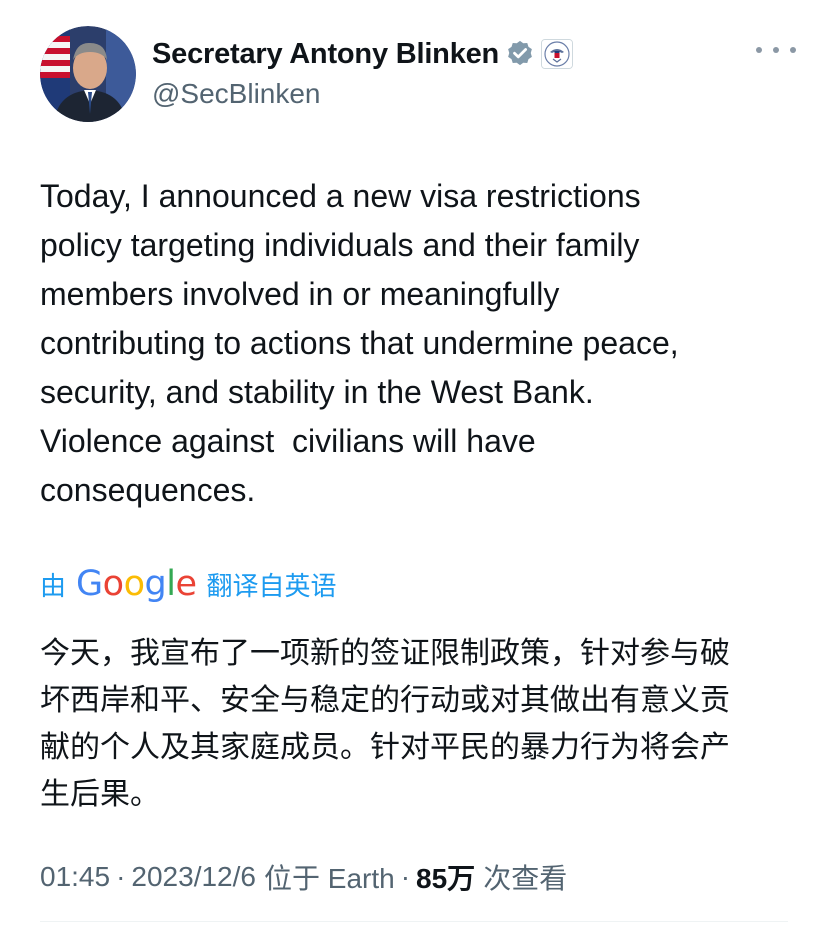 Image resolution: width=828 pixels, height=933 pixels. I want to click on tweet-time: 01:45, so click(75, 877).